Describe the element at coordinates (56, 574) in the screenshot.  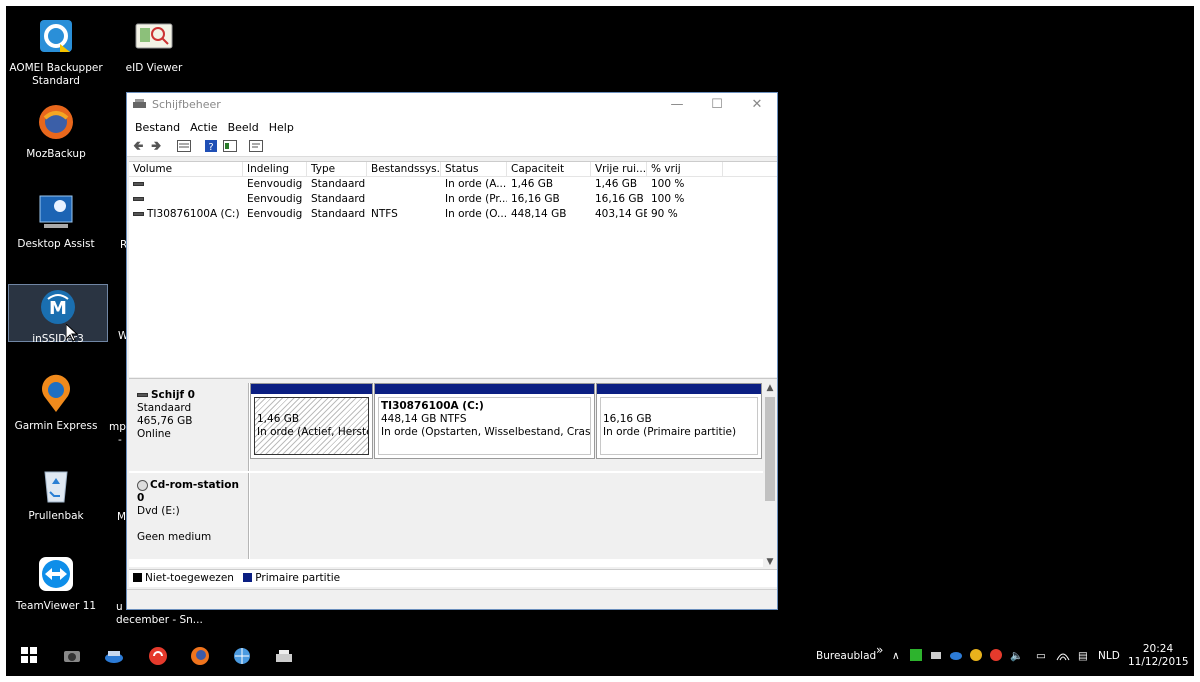
I see `teamviewer-icon` at that location.